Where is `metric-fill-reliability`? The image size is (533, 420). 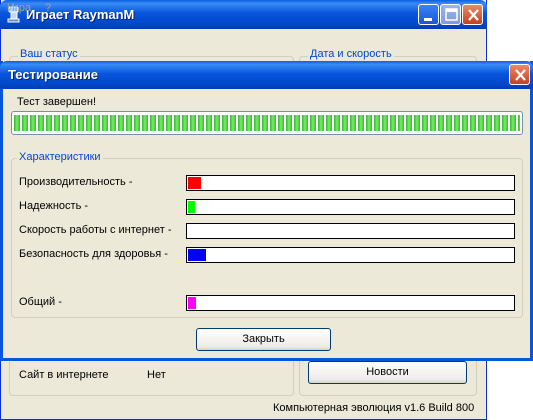
metric-fill-reliability is located at coordinates (191, 207).